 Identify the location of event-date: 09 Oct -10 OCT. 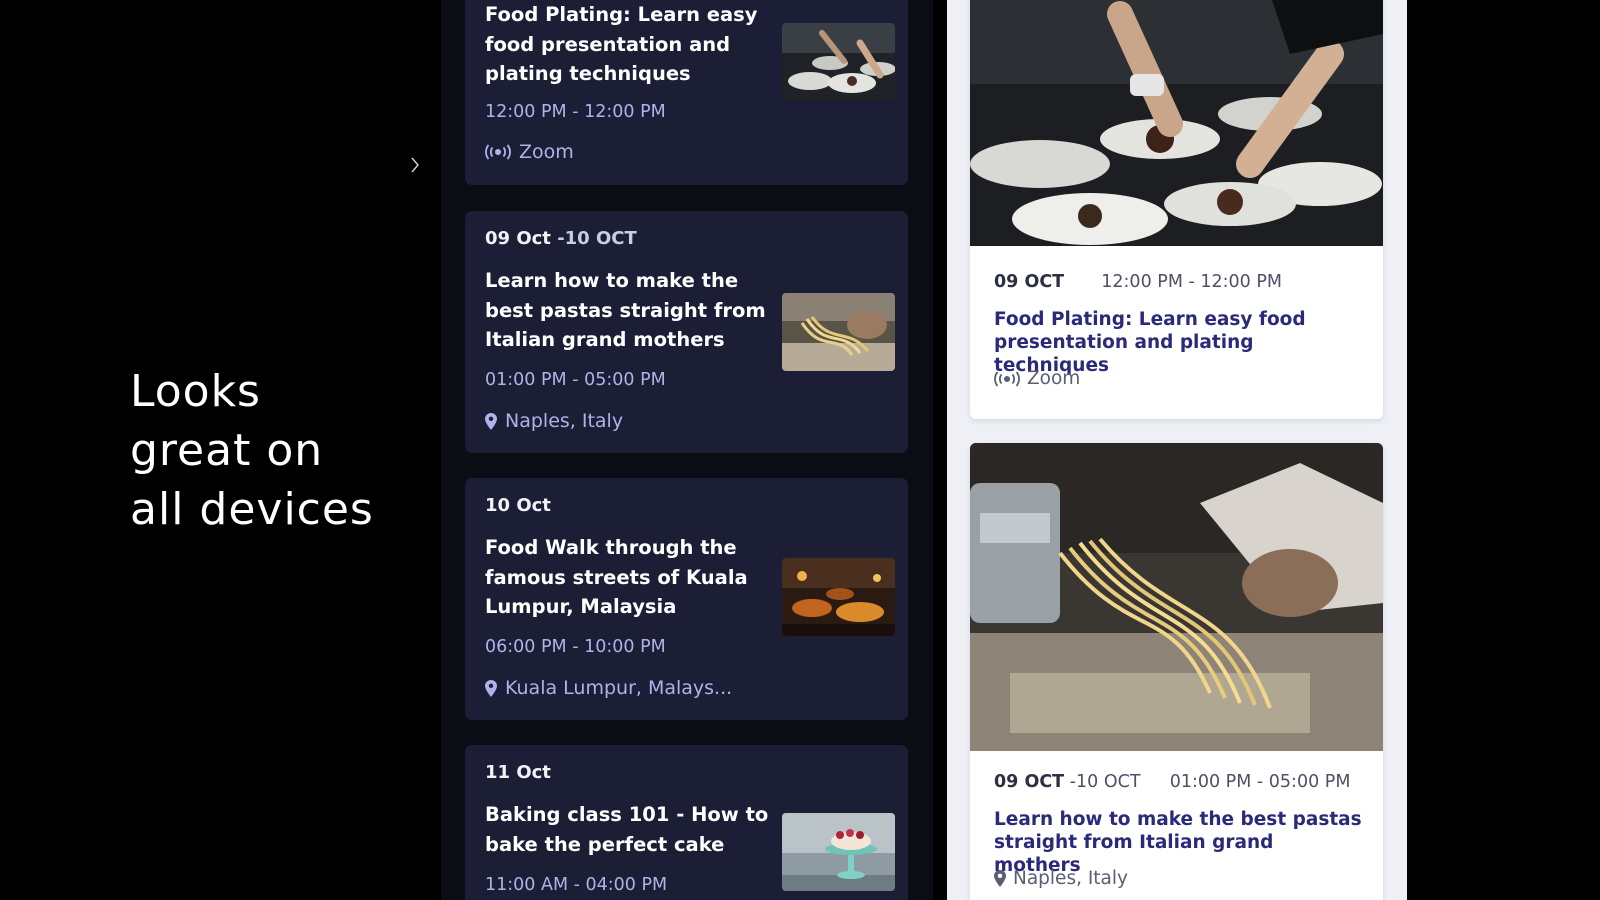
(561, 238).